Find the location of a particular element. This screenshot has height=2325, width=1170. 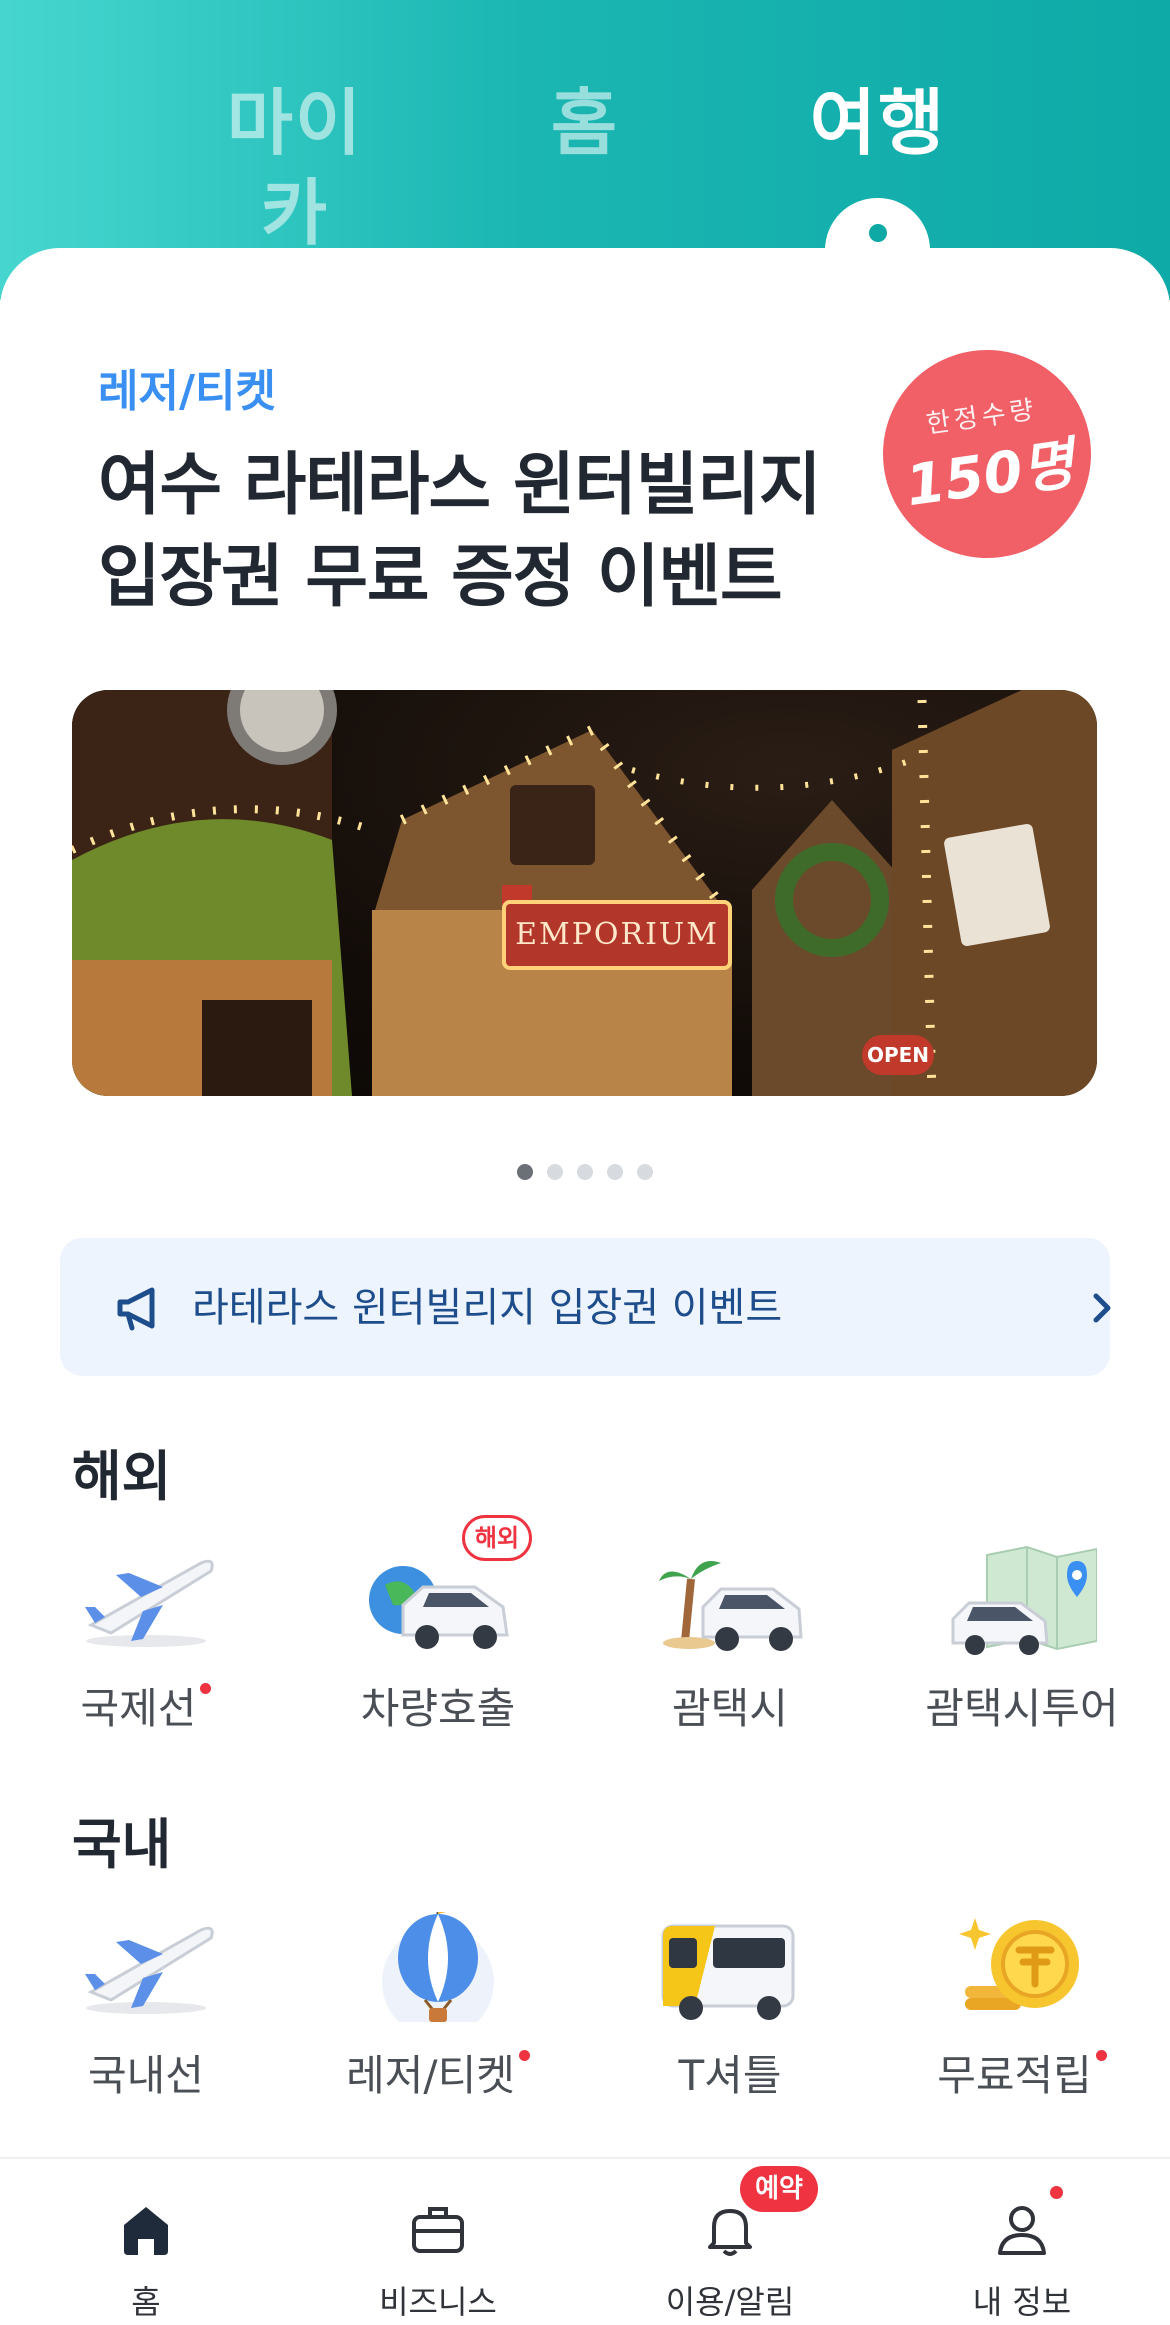

nav-label: 내 정보 is located at coordinates (1022, 2302).